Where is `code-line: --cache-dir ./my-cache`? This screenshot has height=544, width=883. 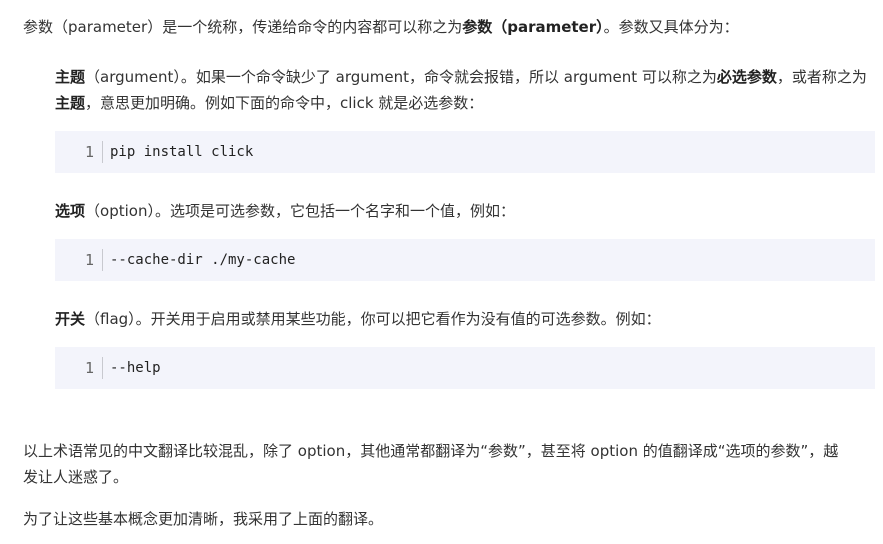
code-line: --cache-dir ./my-cache is located at coordinates (203, 260).